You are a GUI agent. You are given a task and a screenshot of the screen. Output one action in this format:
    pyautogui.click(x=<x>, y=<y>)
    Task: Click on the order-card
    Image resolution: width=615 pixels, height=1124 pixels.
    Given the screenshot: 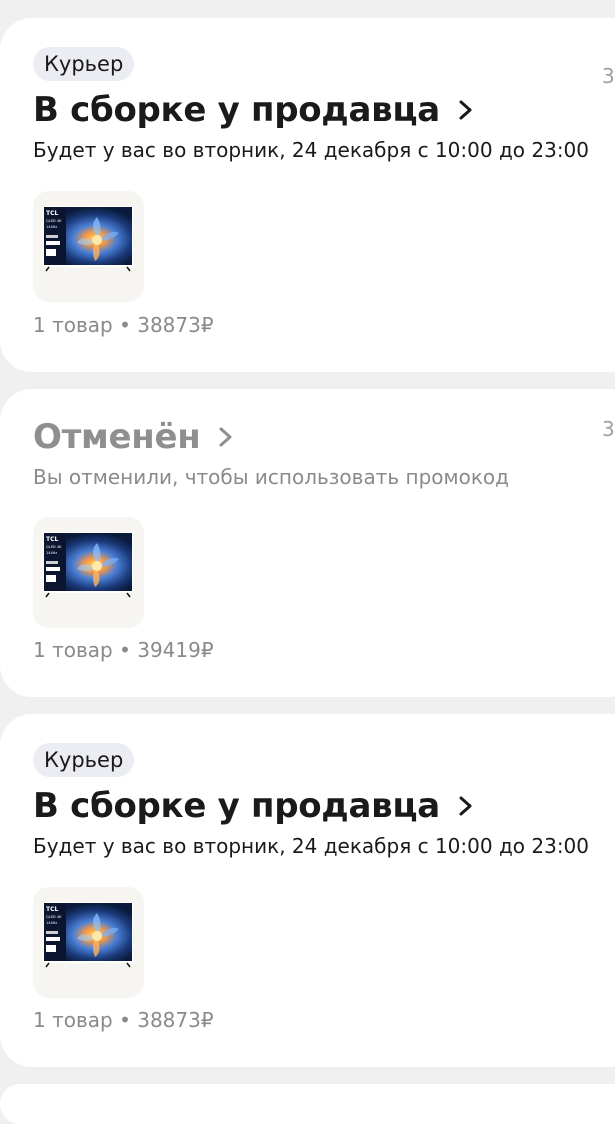 What is the action you would take?
    pyautogui.click(x=307, y=1104)
    